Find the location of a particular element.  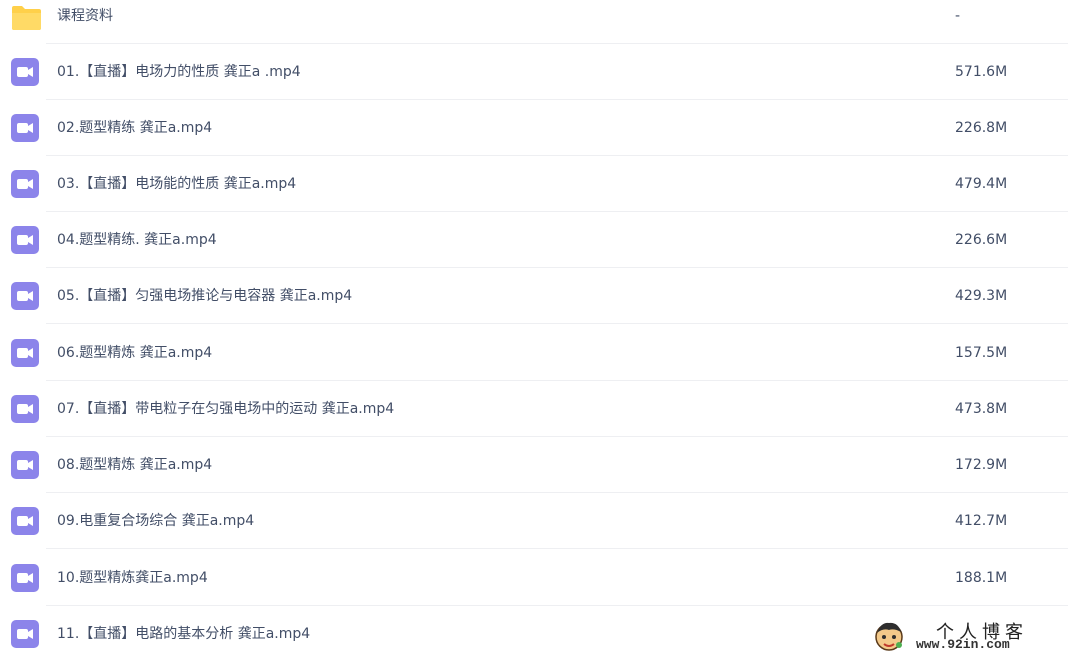

file-row-06: 06.题型精炼 龚正a.mp4 157.5M is located at coordinates (534, 353).